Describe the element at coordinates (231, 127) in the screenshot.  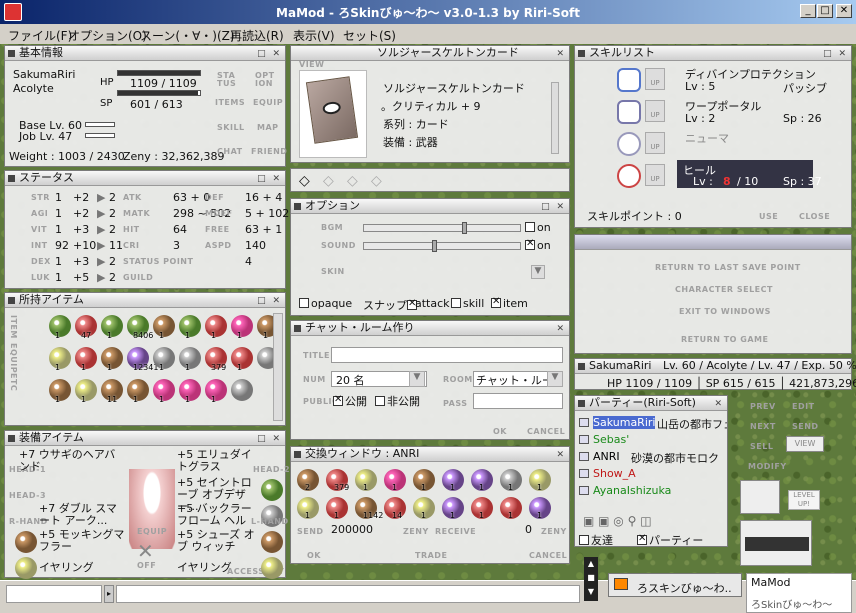
I see `skill-button: SKILL` at that location.